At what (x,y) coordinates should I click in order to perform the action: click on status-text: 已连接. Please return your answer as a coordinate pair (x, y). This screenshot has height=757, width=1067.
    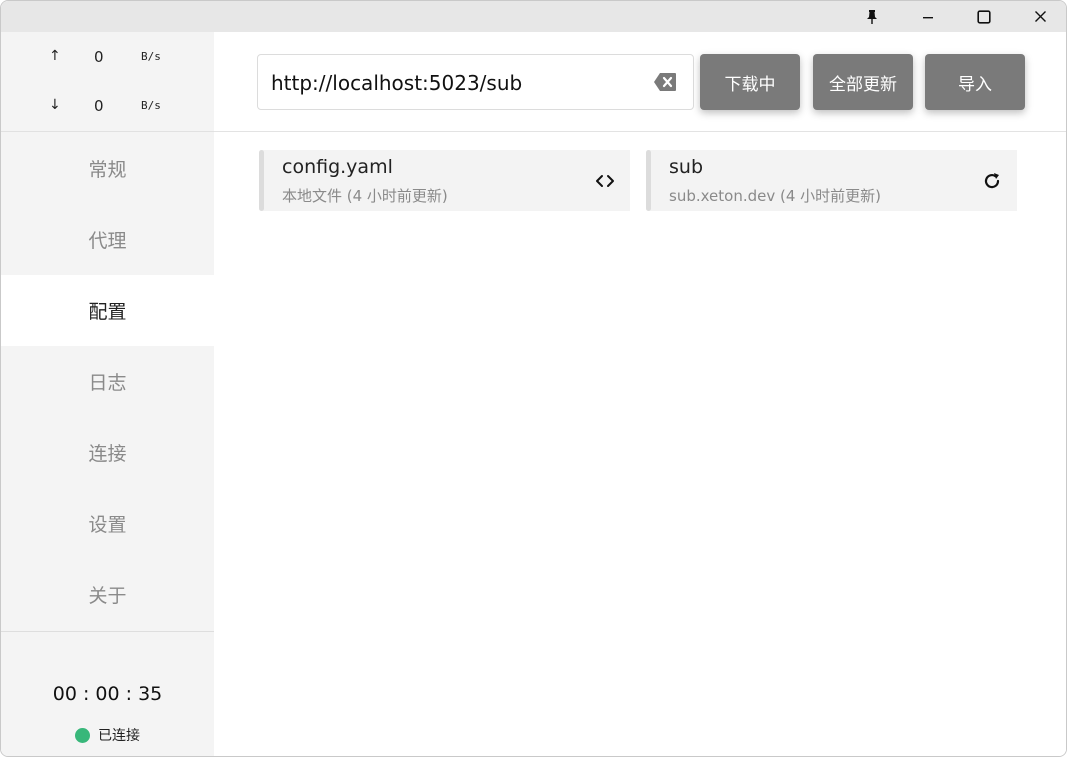
    Looking at the image, I should click on (119, 736).